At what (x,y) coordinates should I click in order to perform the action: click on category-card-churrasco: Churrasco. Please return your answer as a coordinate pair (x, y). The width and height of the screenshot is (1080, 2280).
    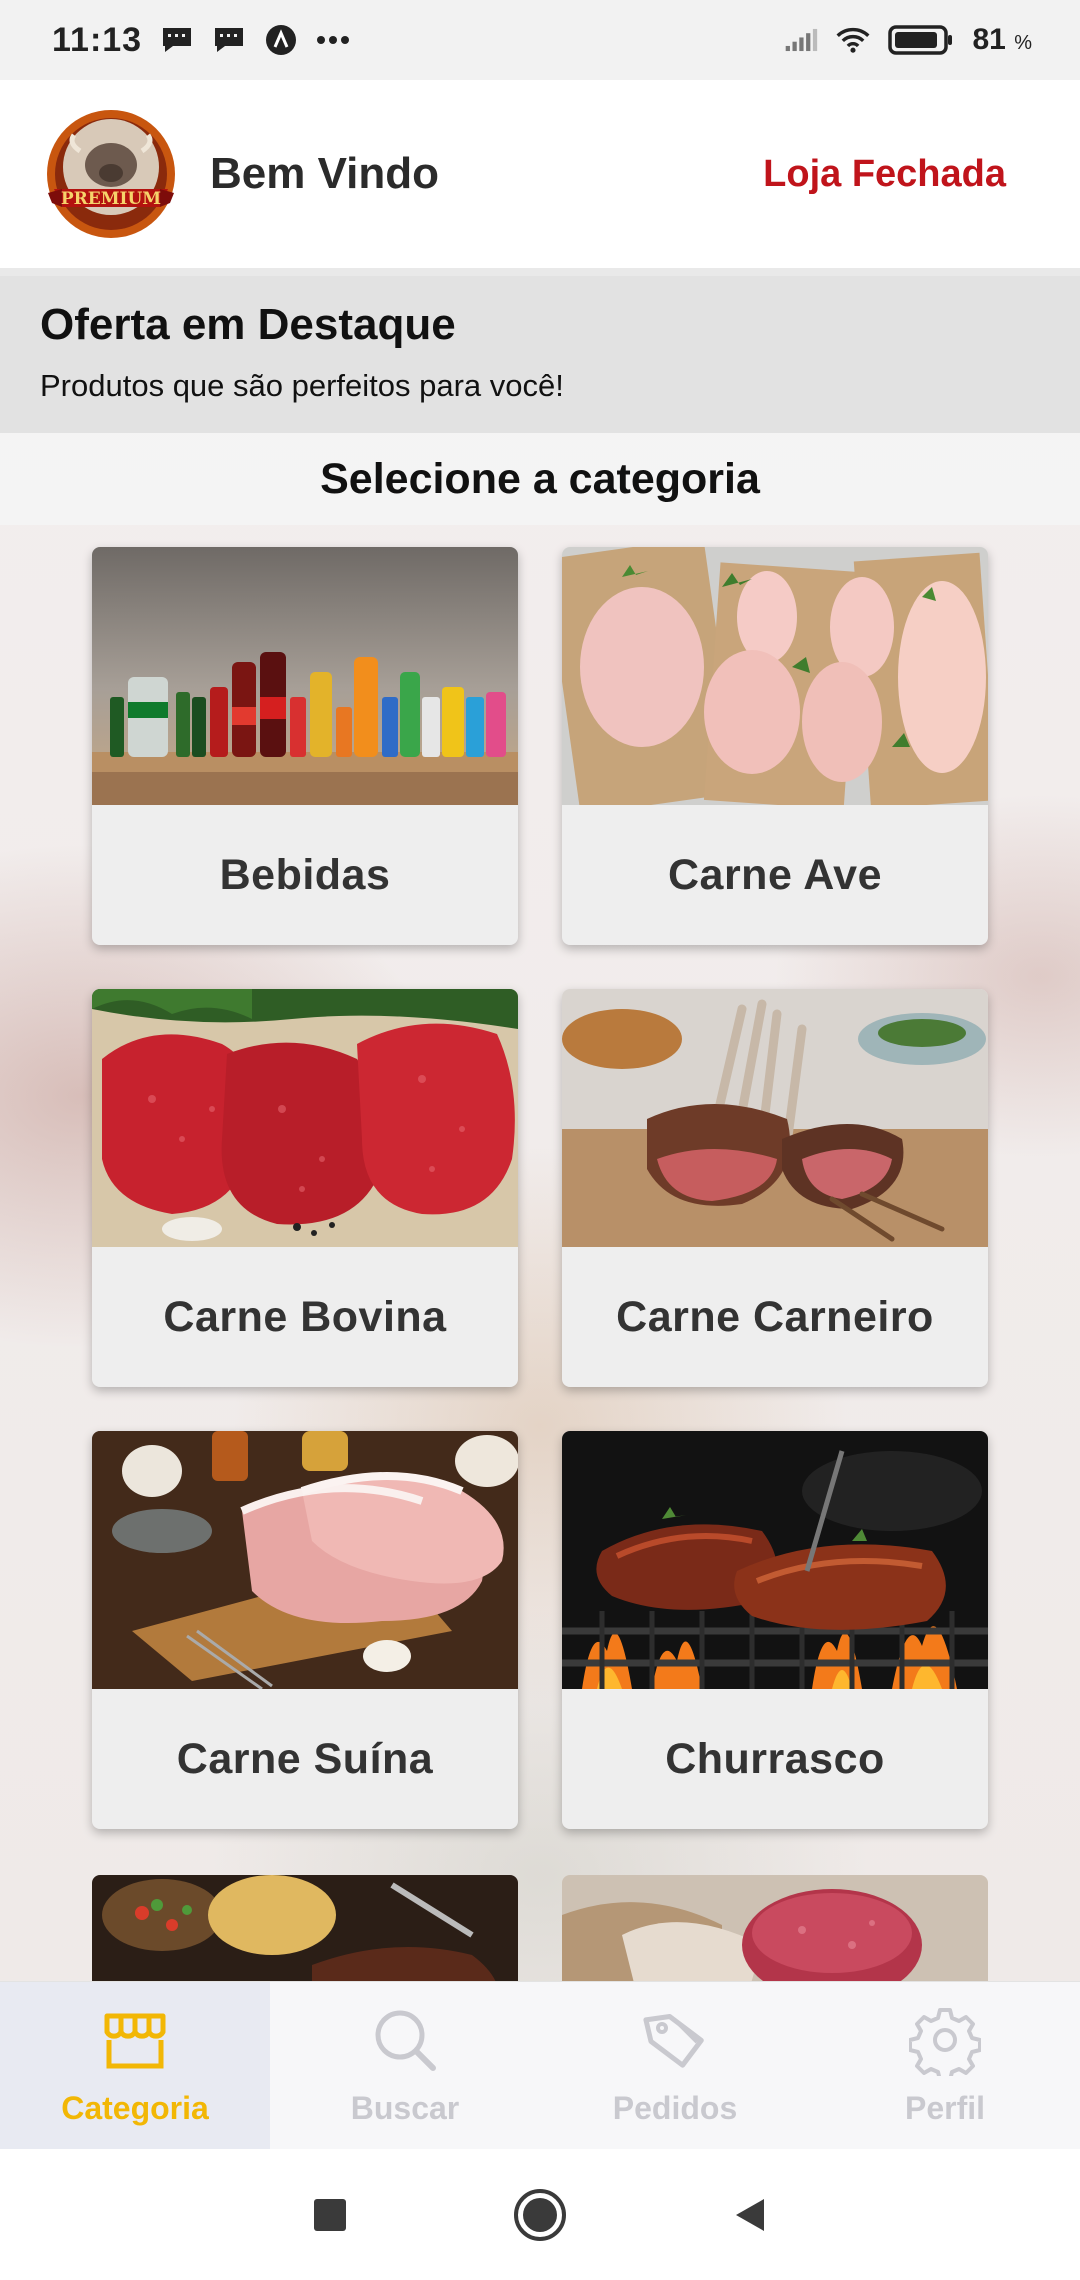
    Looking at the image, I should click on (775, 1630).